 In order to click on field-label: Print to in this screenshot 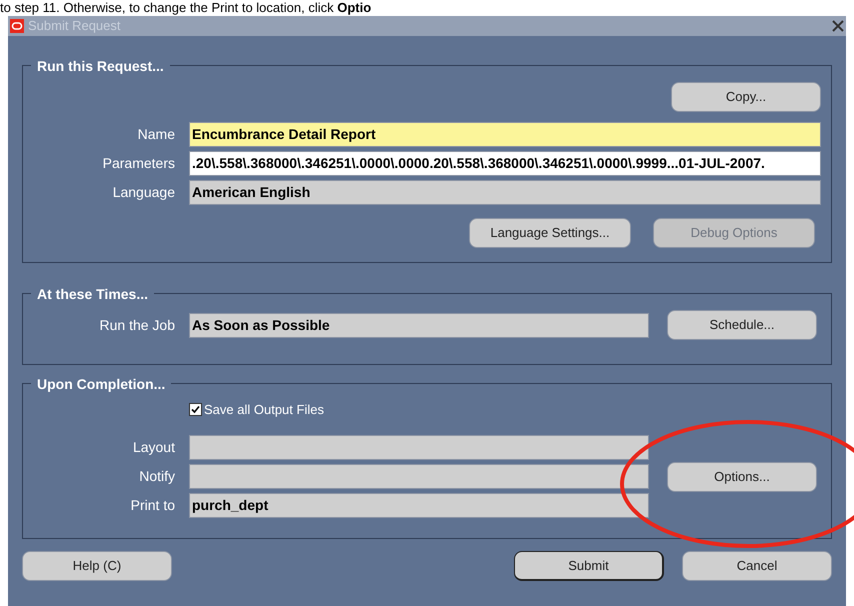, I will do `click(152, 505)`.